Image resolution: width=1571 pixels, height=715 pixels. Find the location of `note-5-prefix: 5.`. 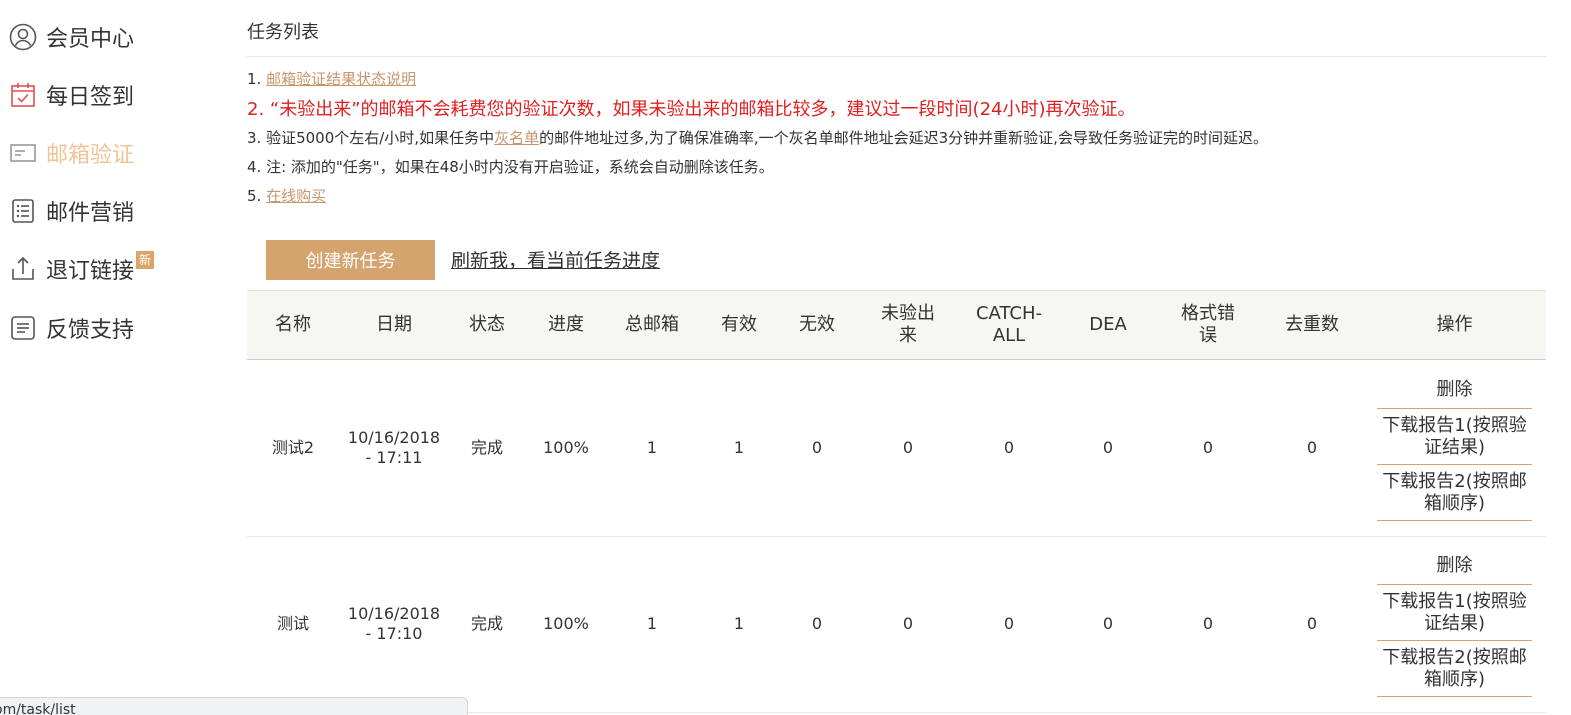

note-5-prefix: 5. is located at coordinates (257, 196).